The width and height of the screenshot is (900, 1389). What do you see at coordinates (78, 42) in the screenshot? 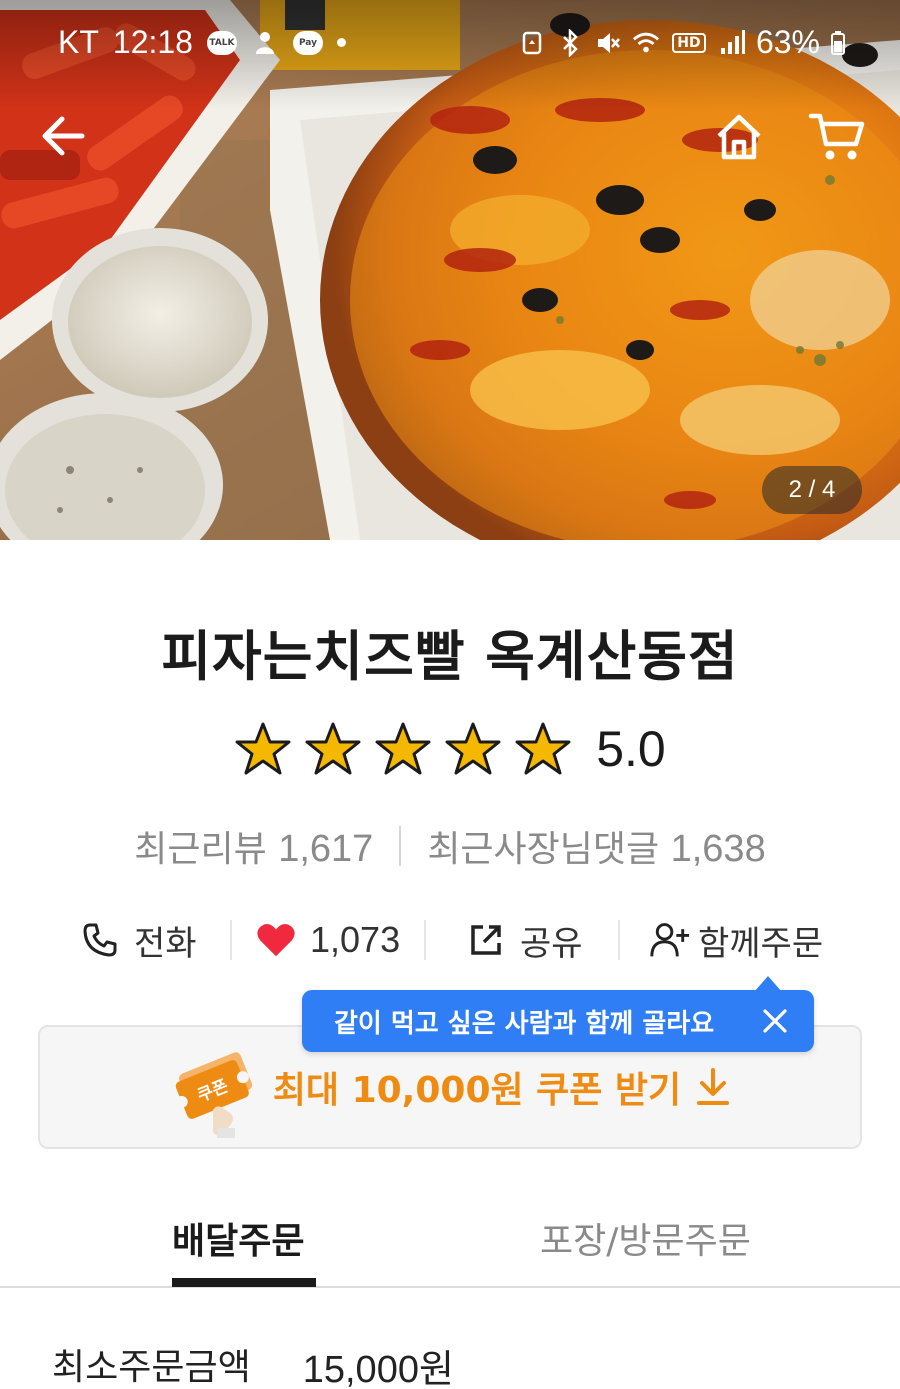
I see `carrier-label: KT` at bounding box center [78, 42].